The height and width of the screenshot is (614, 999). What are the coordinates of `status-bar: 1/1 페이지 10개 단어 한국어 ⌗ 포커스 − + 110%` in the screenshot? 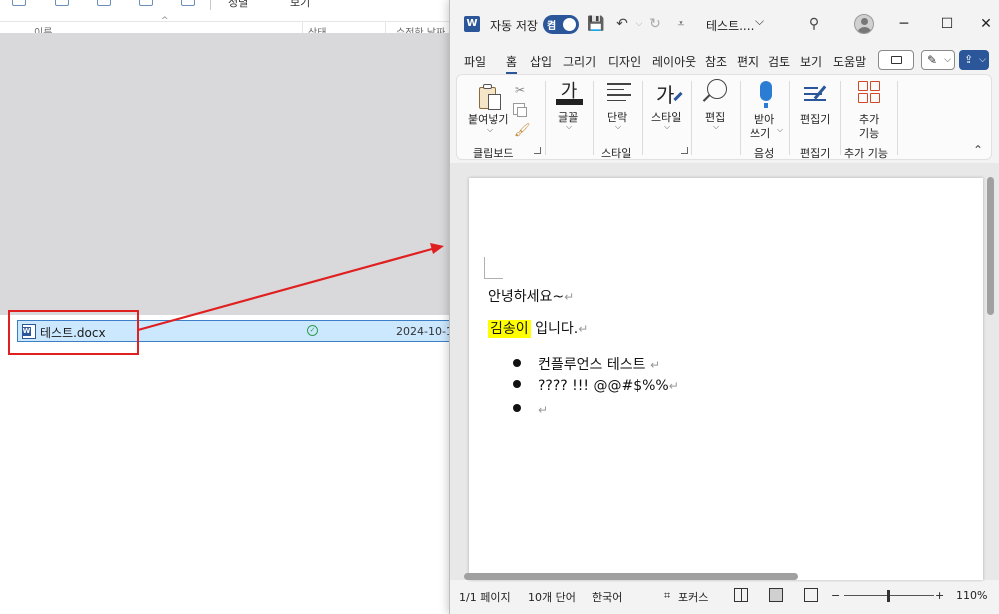 It's located at (724, 598).